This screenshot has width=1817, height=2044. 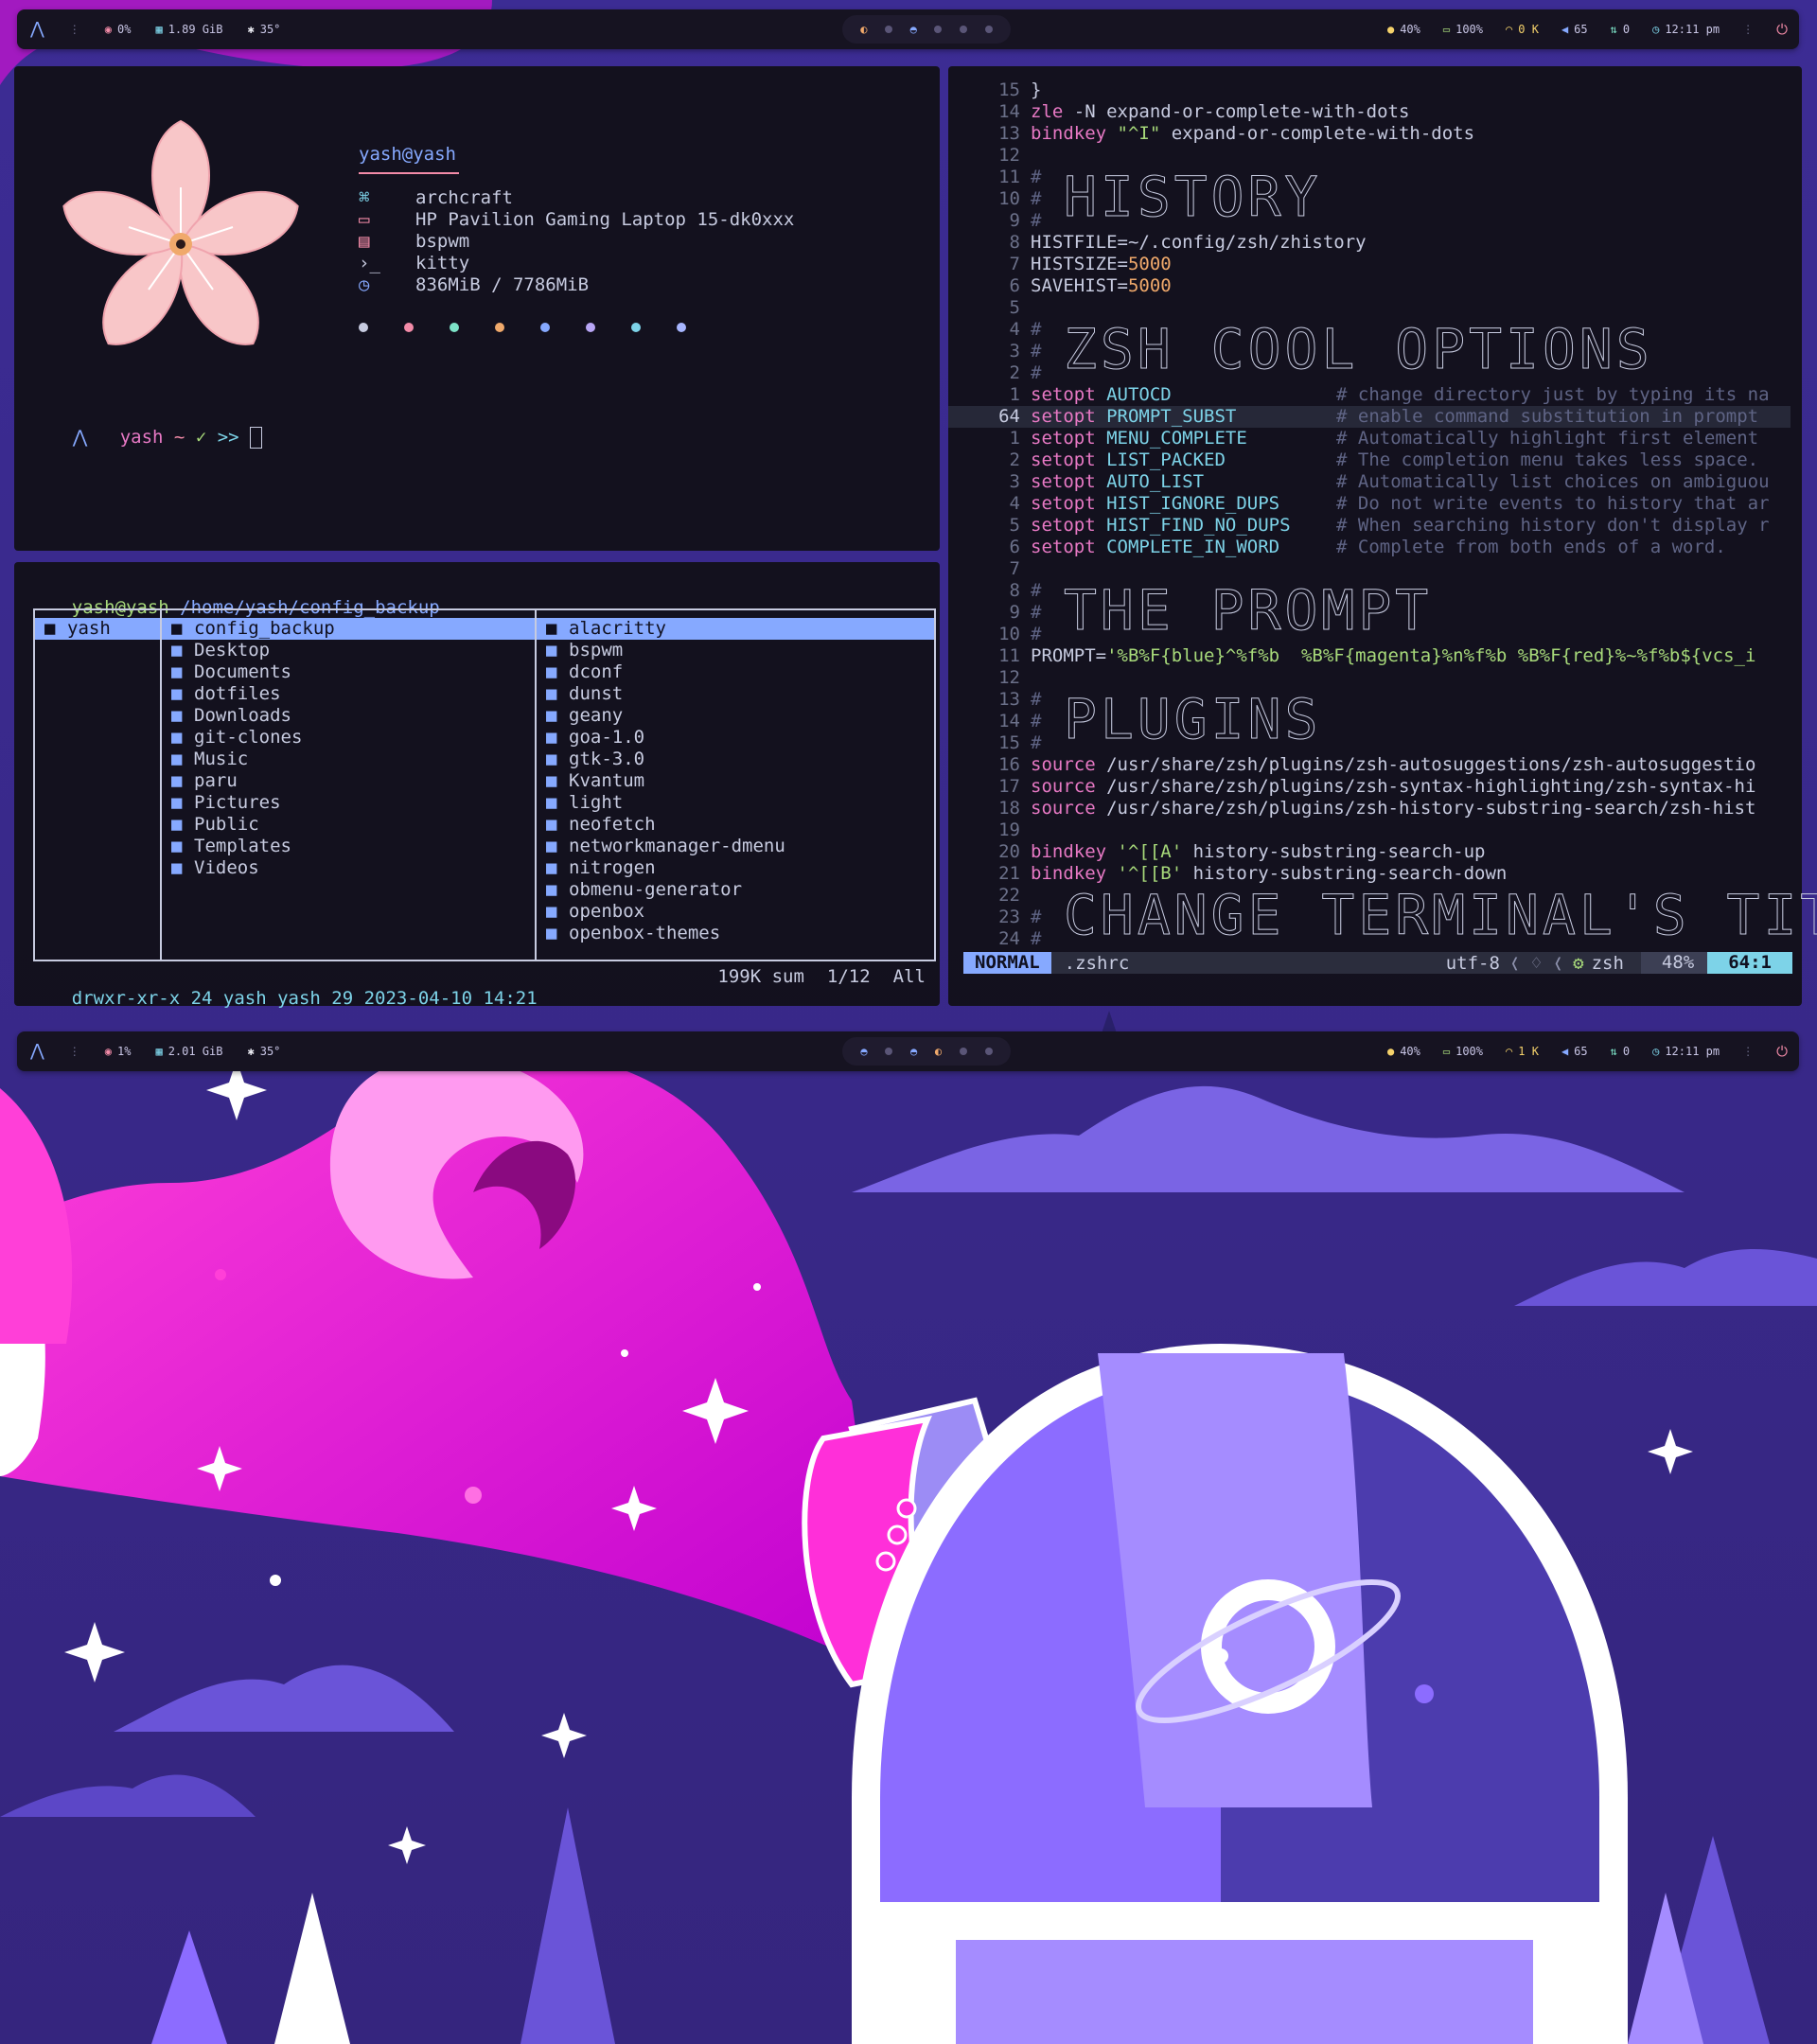 What do you see at coordinates (736, 890) in the screenshot?
I see `file-entry: ■ obmenu-generator` at bounding box center [736, 890].